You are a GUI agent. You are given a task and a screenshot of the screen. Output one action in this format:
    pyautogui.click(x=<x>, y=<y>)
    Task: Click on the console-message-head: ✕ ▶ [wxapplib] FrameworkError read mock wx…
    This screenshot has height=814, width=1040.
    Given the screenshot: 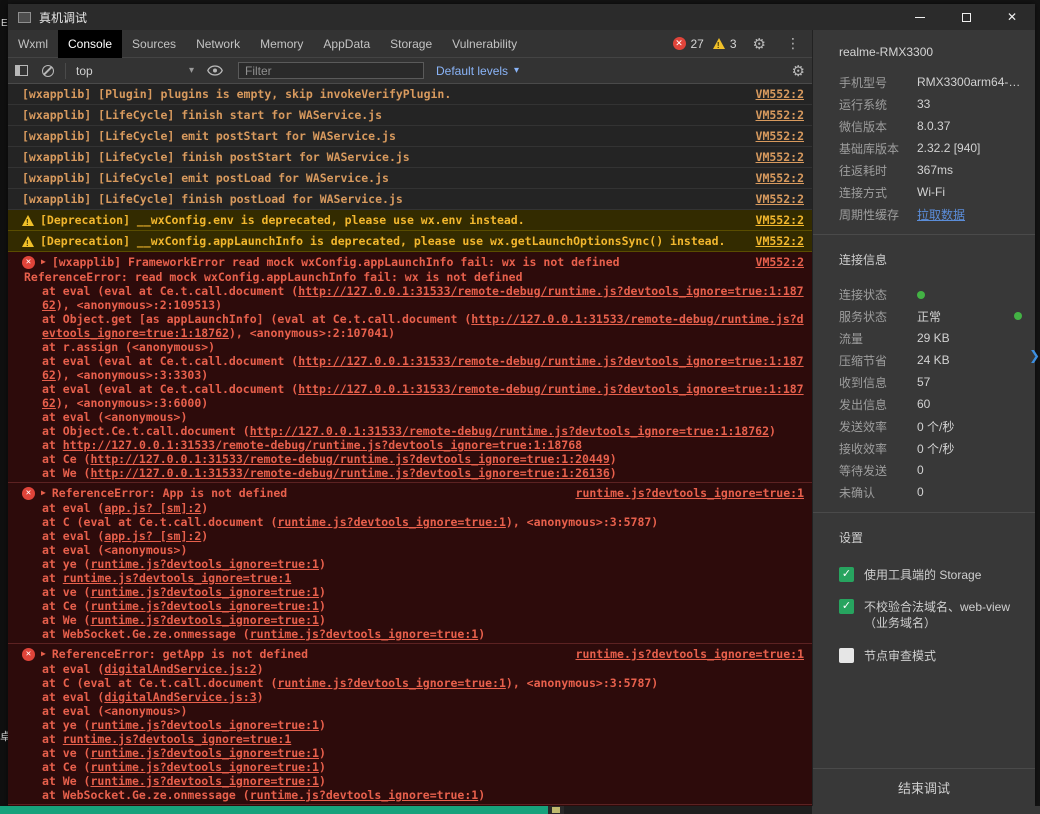 What is the action you would take?
    pyautogui.click(x=410, y=262)
    